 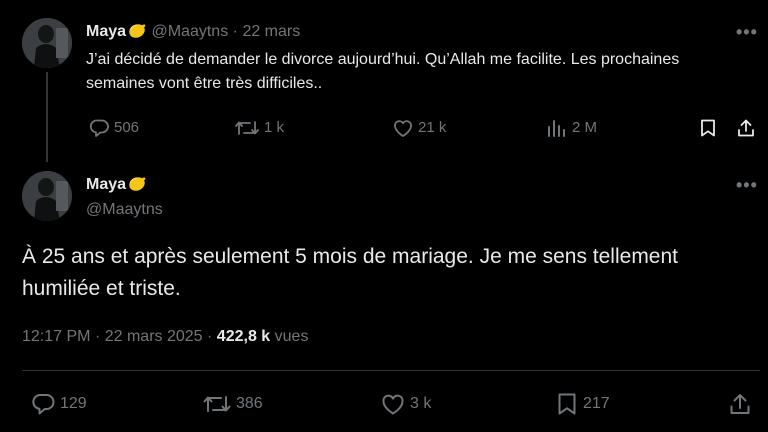 What do you see at coordinates (391, 370) in the screenshot?
I see `divider` at bounding box center [391, 370].